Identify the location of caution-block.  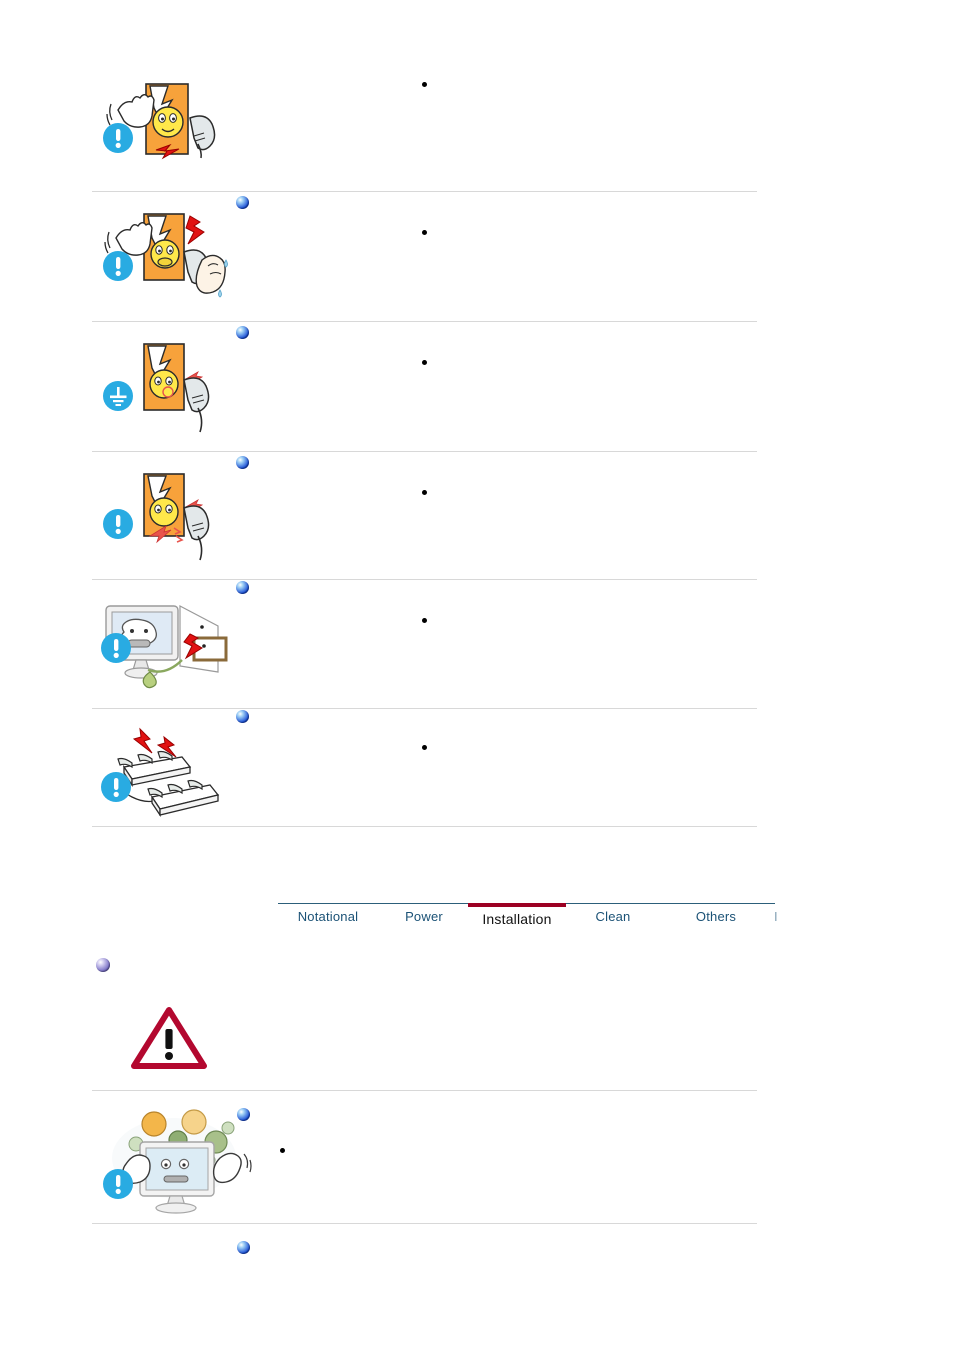
(169, 1039).